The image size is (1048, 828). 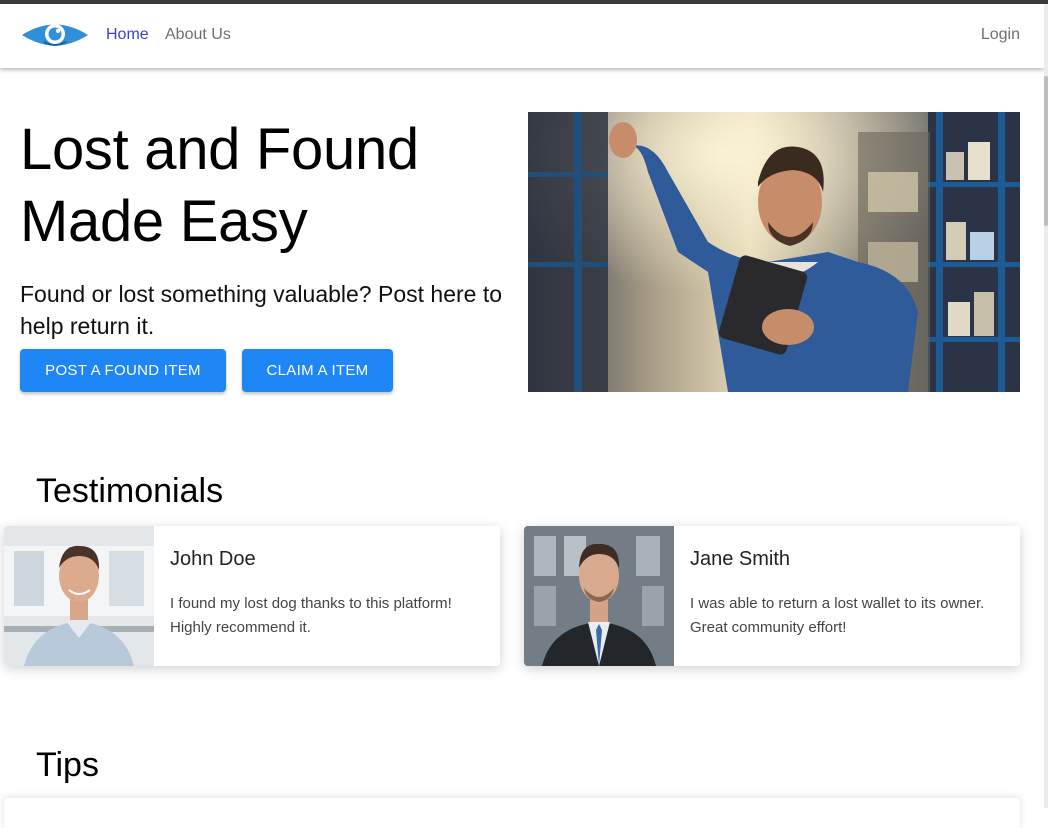 I want to click on page-scrollbar, so click(x=1046, y=406).